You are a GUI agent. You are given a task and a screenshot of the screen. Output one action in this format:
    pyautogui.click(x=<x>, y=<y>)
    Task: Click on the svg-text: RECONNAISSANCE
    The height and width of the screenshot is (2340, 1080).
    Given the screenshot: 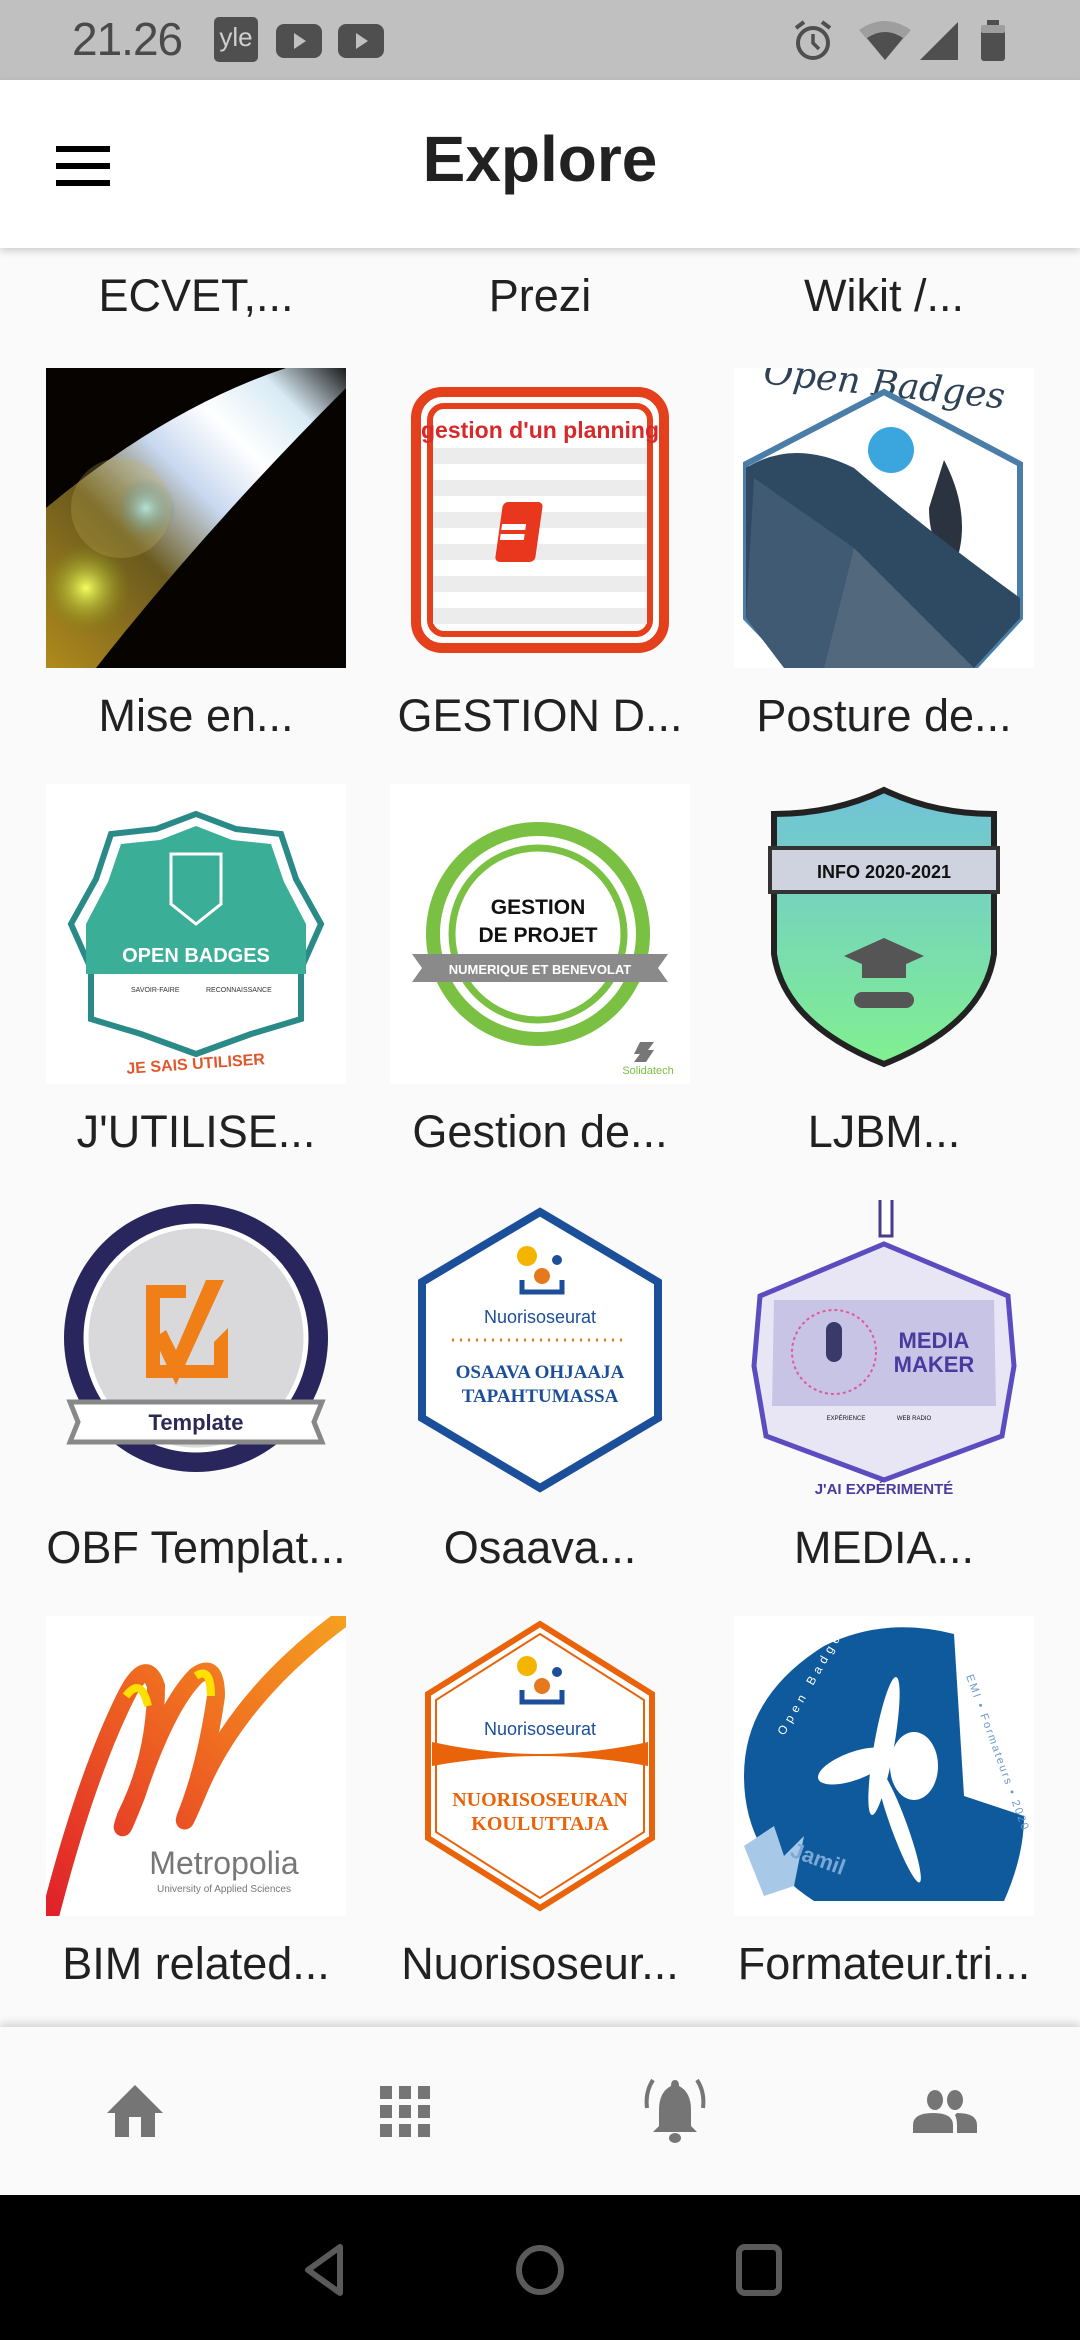 What is the action you would take?
    pyautogui.click(x=239, y=990)
    